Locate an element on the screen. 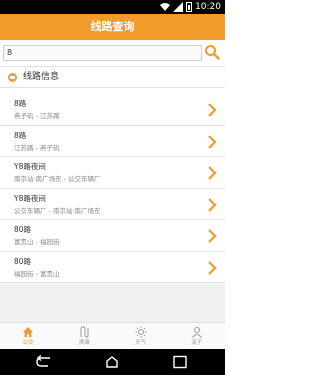  person-icon is located at coordinates (196, 332).